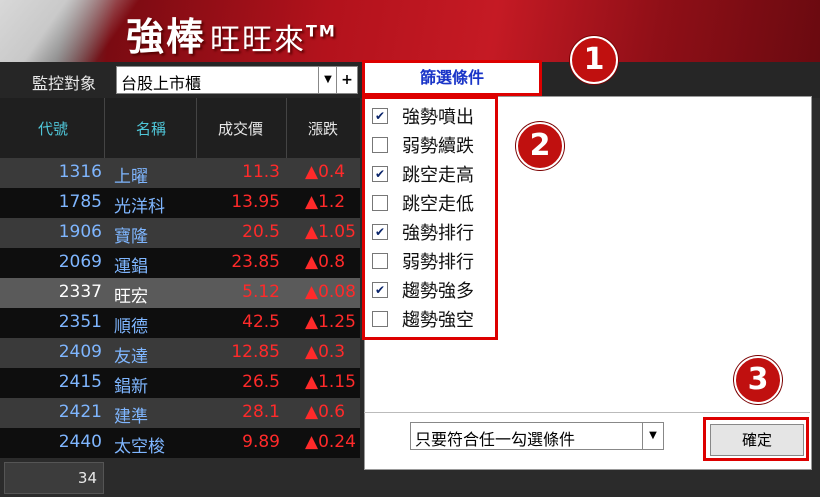  What do you see at coordinates (255, 352) in the screenshot?
I see `stock-price: 12.85` at bounding box center [255, 352].